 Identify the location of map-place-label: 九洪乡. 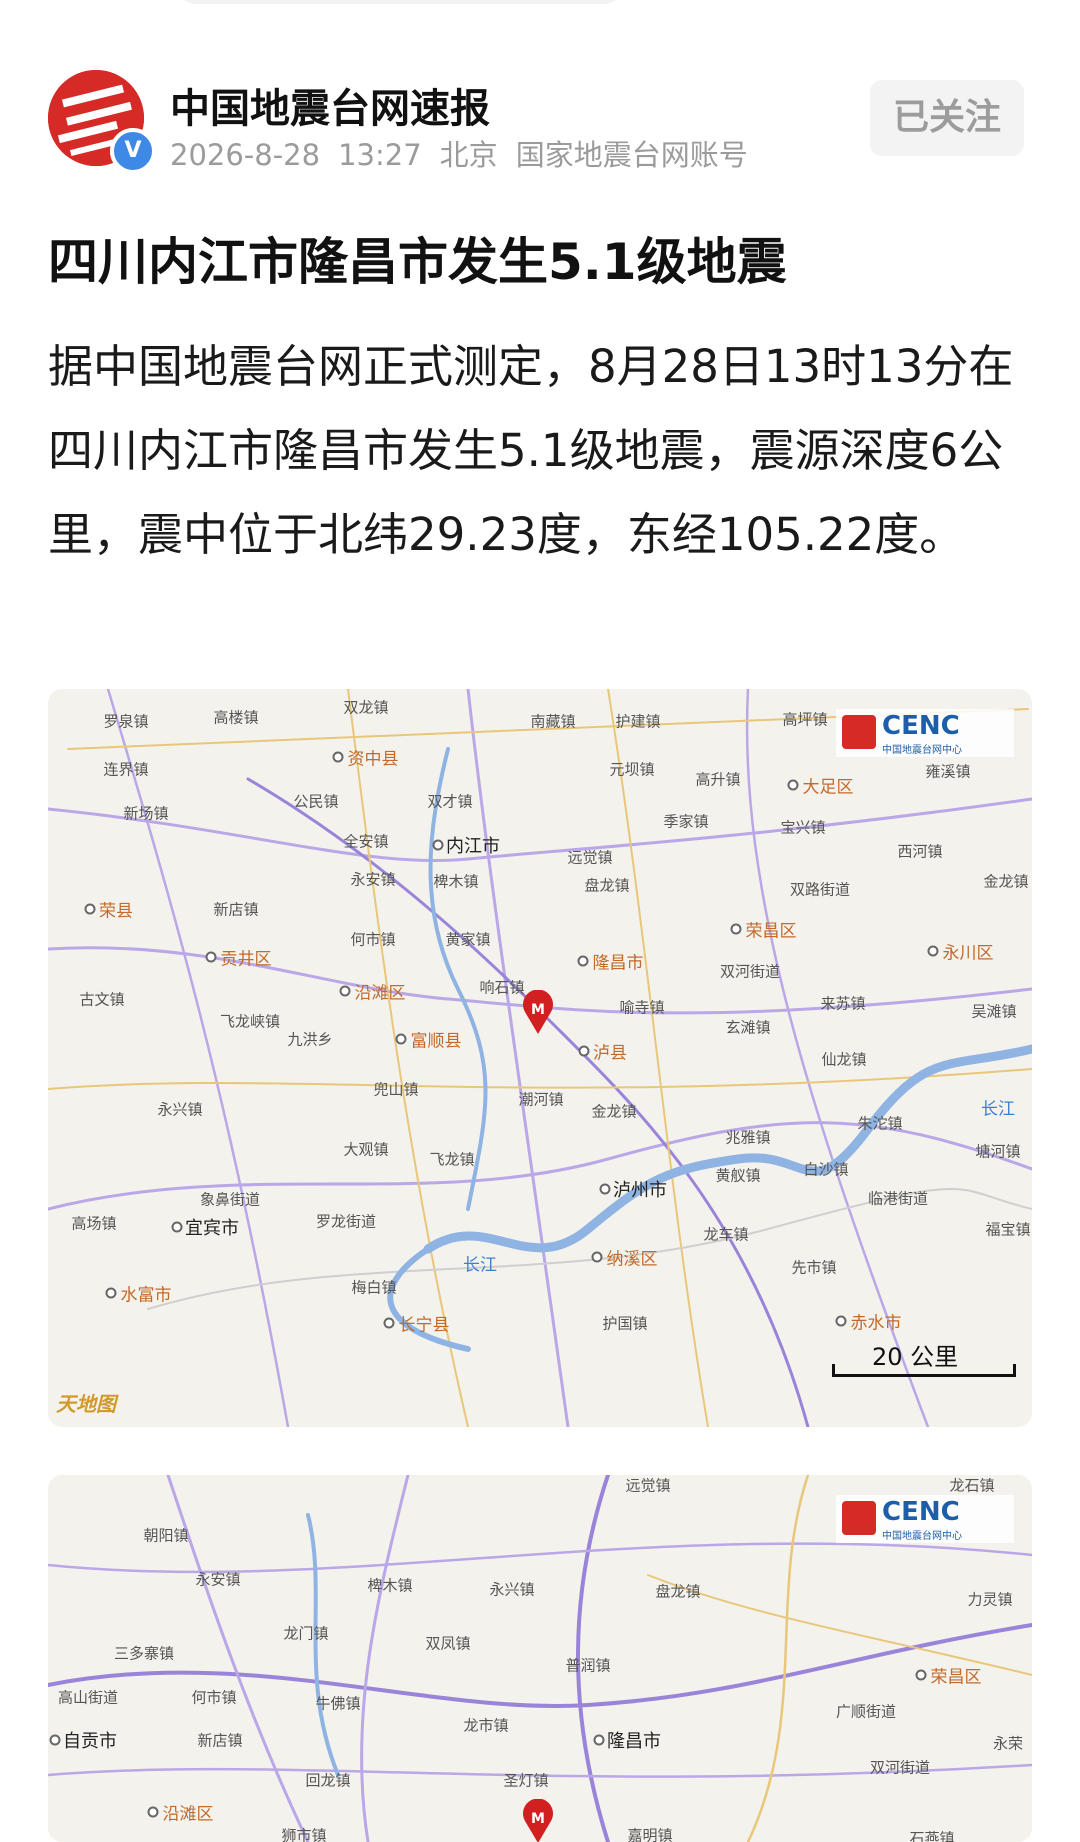
(310, 1039).